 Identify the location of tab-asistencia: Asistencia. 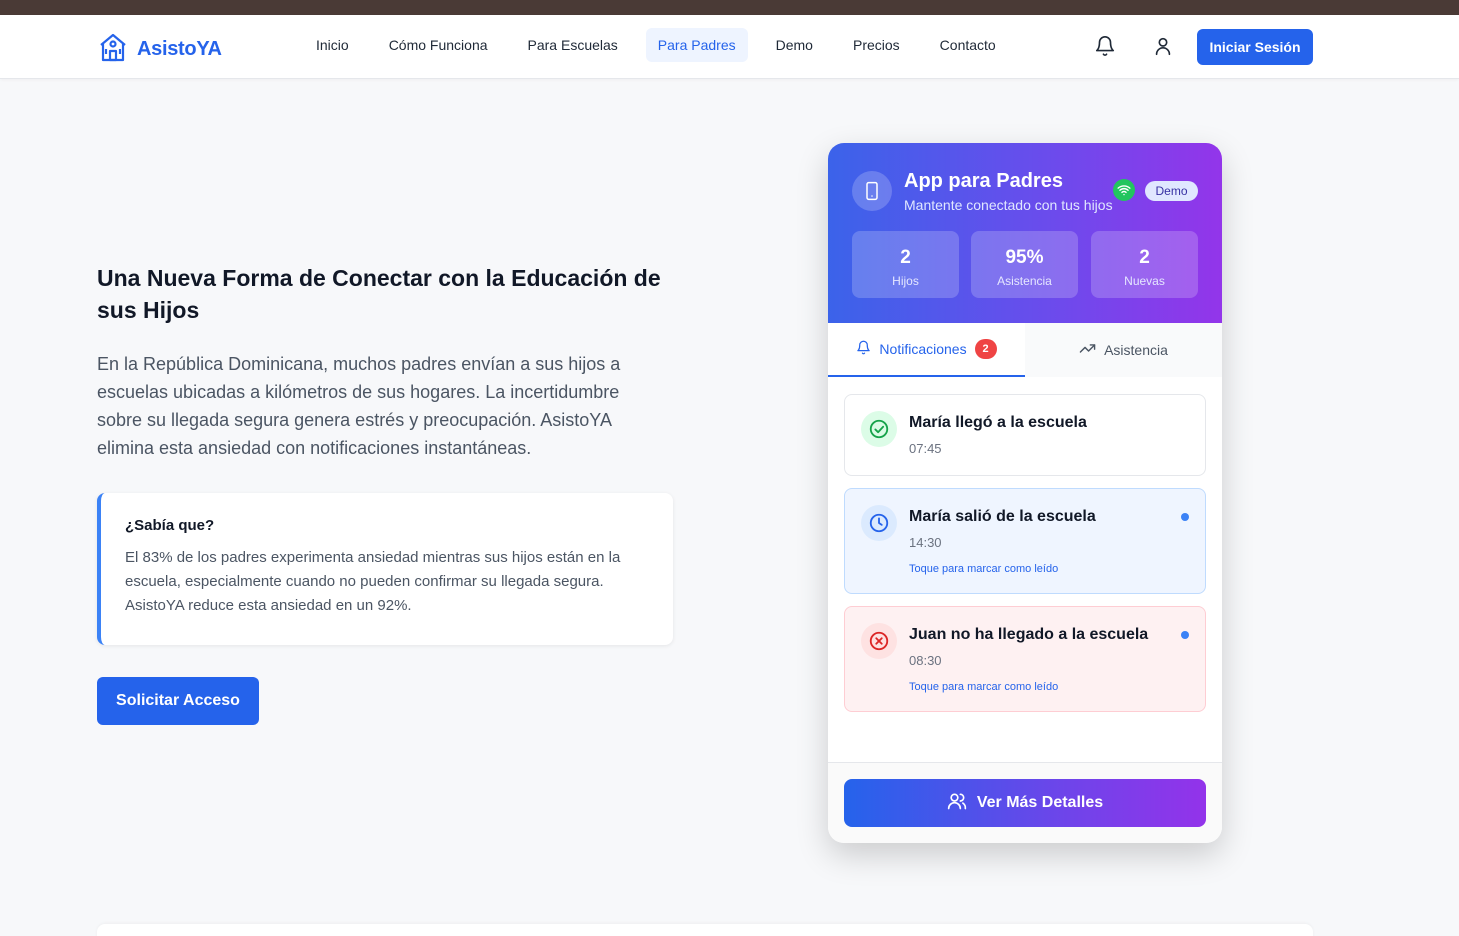
(1123, 350).